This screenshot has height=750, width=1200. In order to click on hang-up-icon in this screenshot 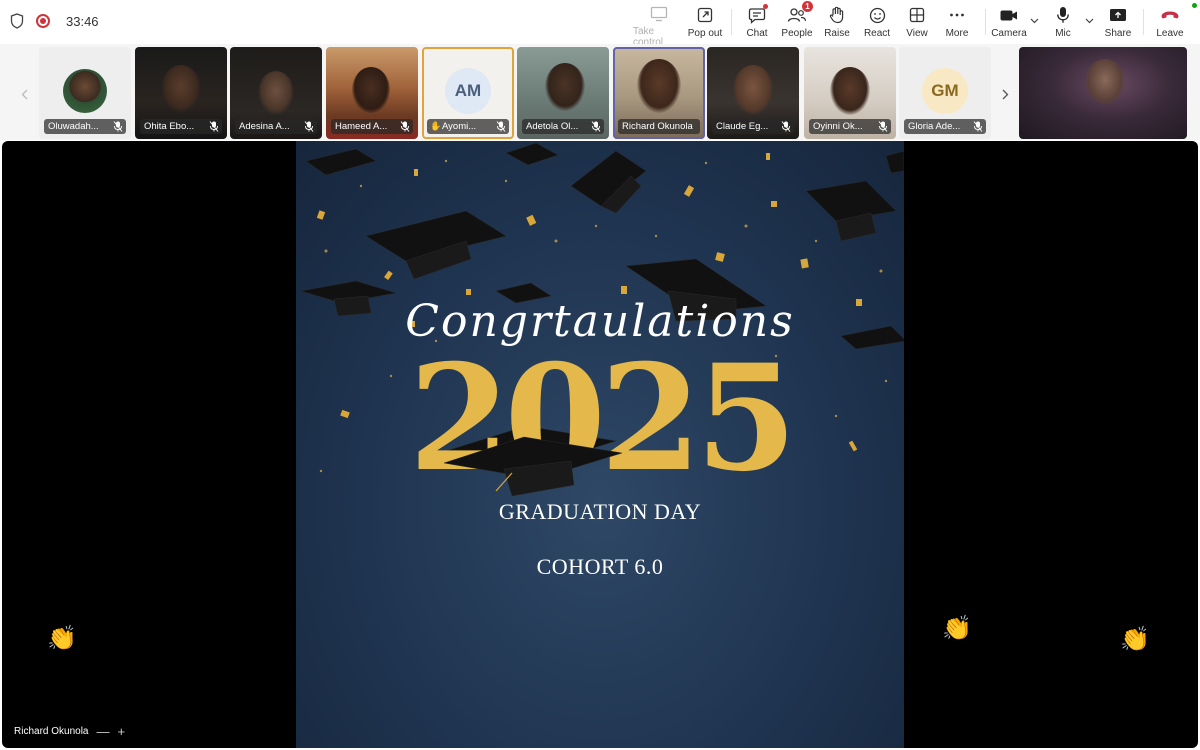, I will do `click(1170, 15)`.